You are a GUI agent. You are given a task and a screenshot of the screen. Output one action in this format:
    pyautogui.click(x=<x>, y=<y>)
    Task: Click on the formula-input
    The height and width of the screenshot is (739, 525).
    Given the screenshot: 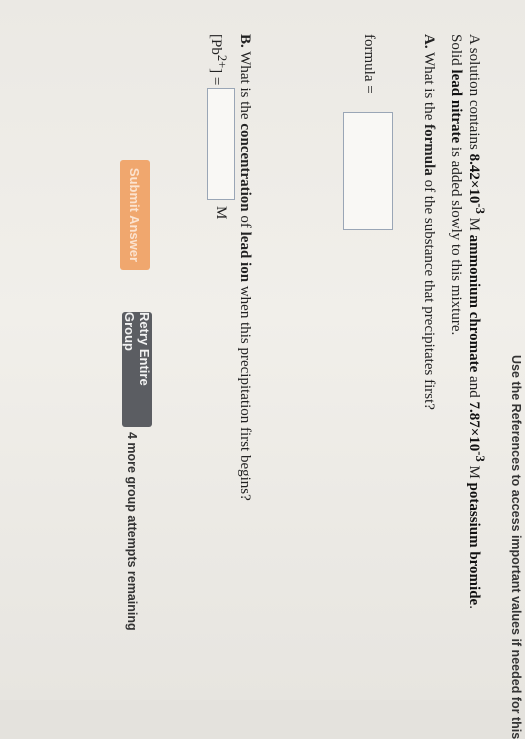 What is the action you would take?
    pyautogui.click(x=368, y=171)
    